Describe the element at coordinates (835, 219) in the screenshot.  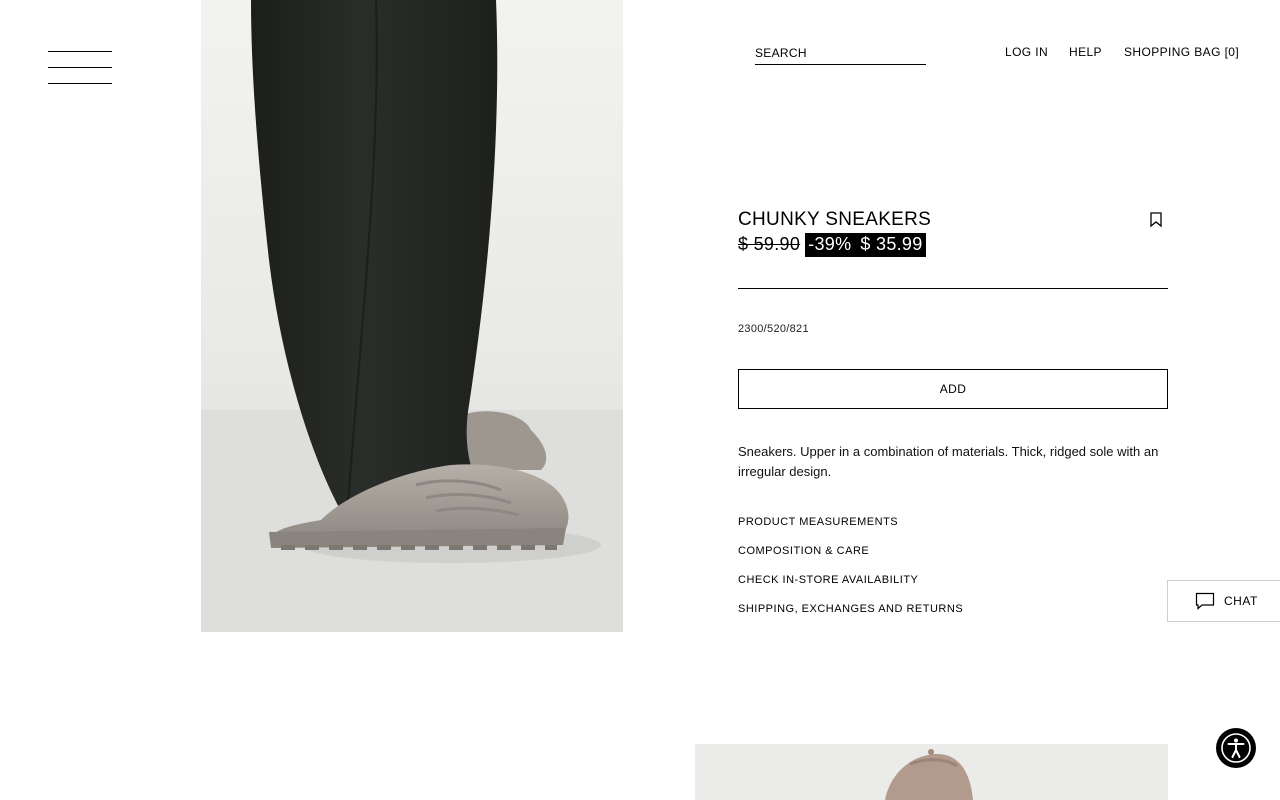
I see `product-title: CHUNKY SNEAKERS` at that location.